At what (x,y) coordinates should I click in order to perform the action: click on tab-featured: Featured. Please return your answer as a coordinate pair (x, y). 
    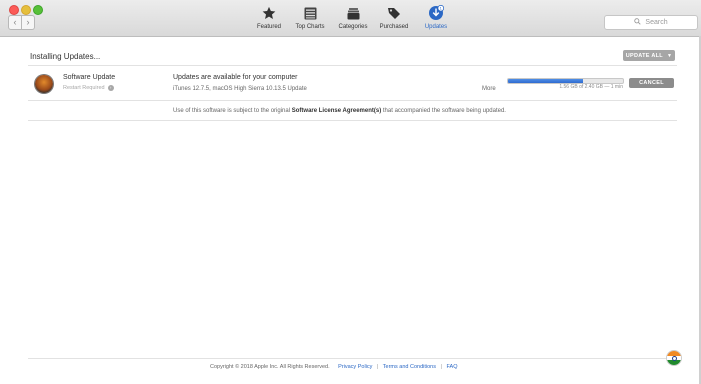
    Looking at the image, I should click on (269, 17).